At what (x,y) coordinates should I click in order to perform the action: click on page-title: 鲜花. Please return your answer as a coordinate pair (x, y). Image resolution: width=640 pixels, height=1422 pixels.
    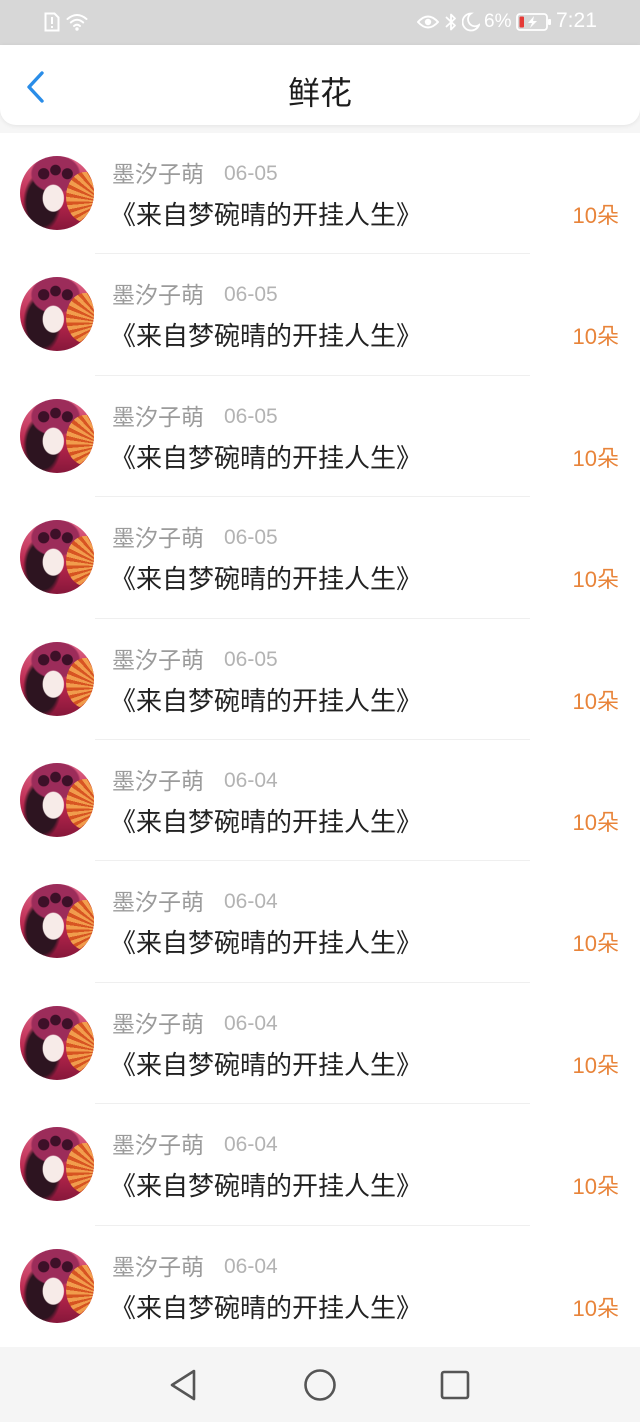
    Looking at the image, I should click on (319, 93).